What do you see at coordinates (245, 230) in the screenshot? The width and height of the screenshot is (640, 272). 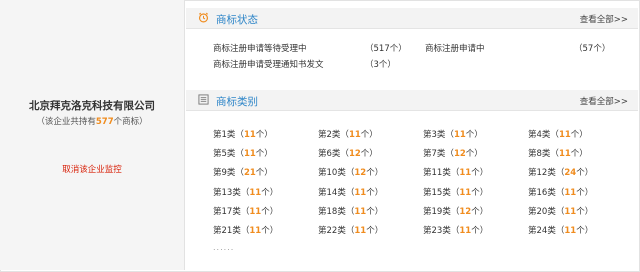 I see `category-item: 第21类（11个）` at bounding box center [245, 230].